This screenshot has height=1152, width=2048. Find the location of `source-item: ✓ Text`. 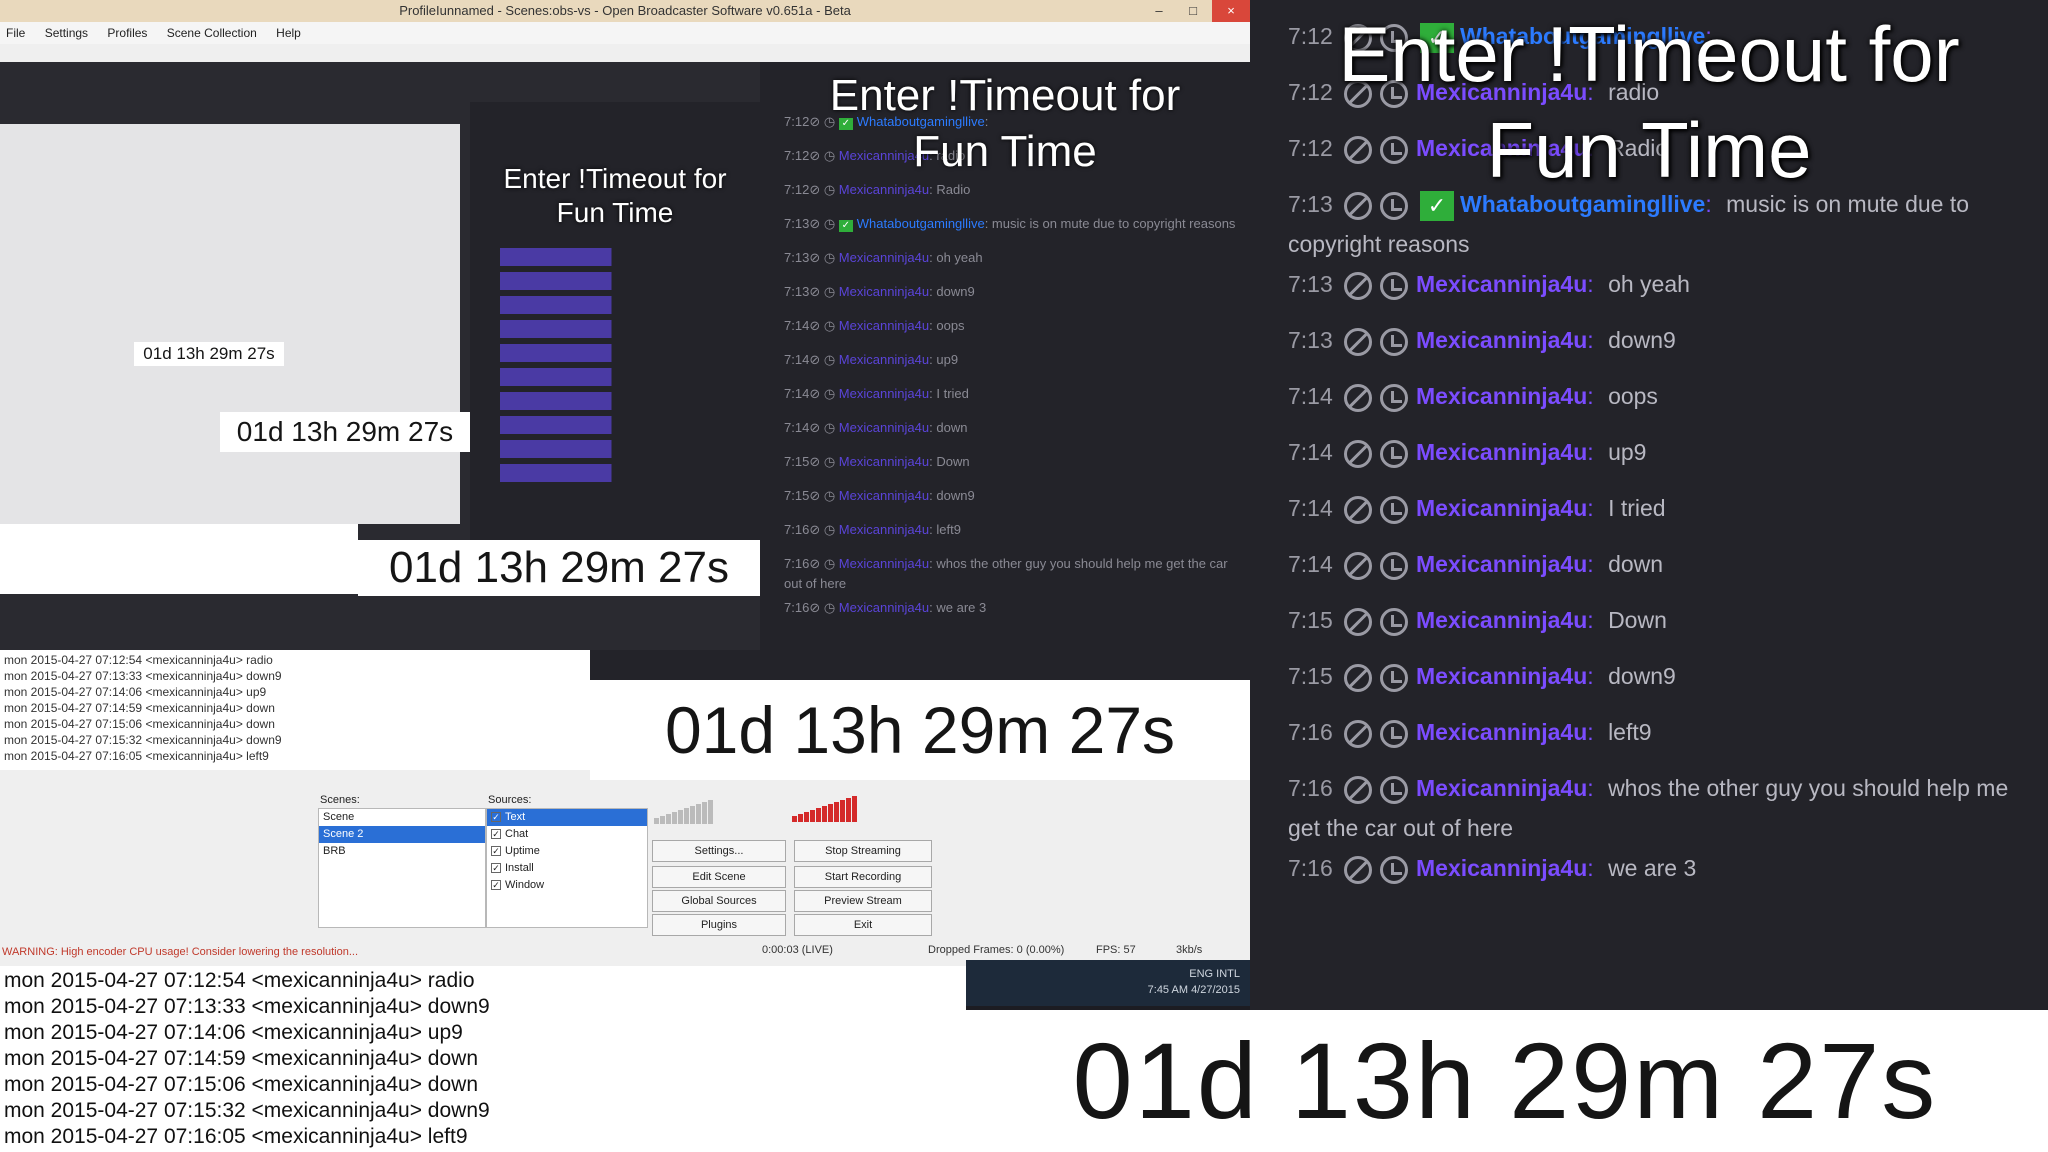

source-item: ✓ Text is located at coordinates (567, 817).